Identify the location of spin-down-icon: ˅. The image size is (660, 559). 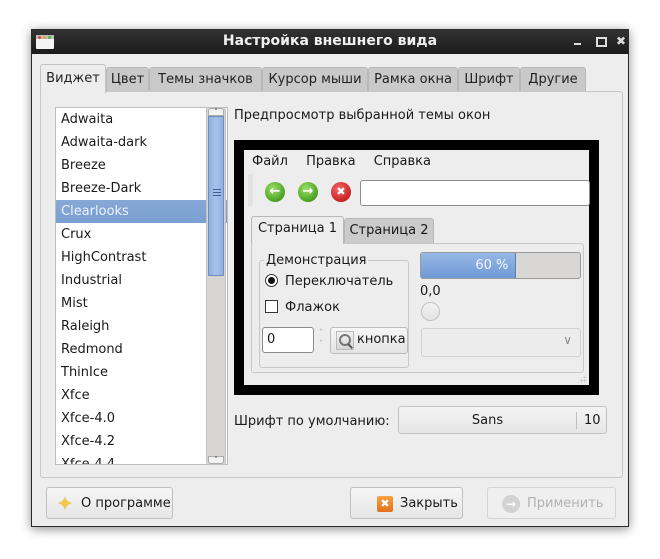
(321, 343).